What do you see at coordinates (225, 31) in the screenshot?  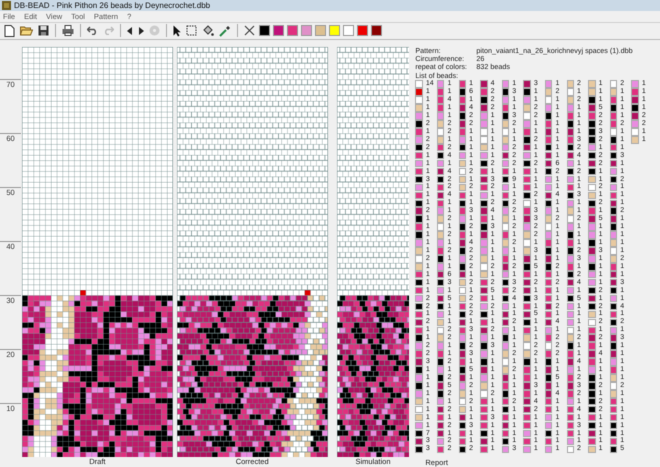 I see `pipette-icon` at bounding box center [225, 31].